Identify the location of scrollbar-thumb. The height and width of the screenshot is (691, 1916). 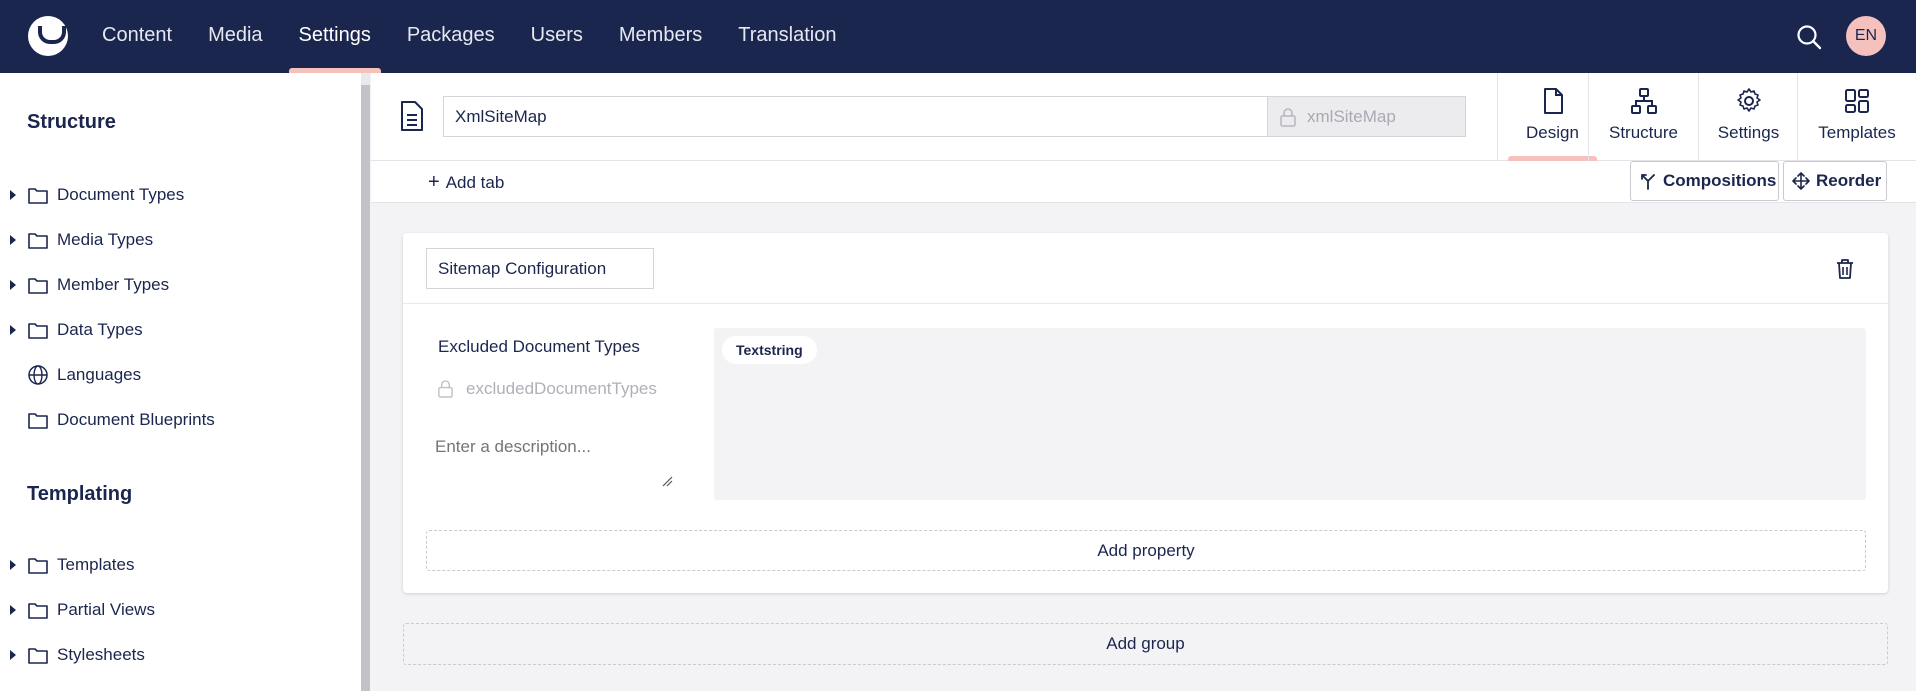
(365, 388).